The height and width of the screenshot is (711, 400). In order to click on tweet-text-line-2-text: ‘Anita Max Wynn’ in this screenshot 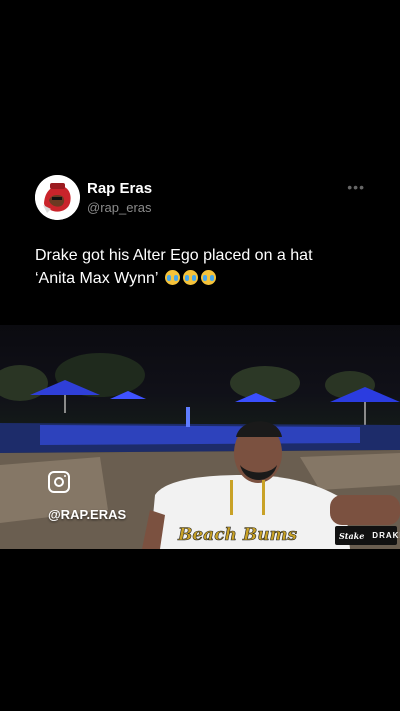, I will do `click(96, 278)`.